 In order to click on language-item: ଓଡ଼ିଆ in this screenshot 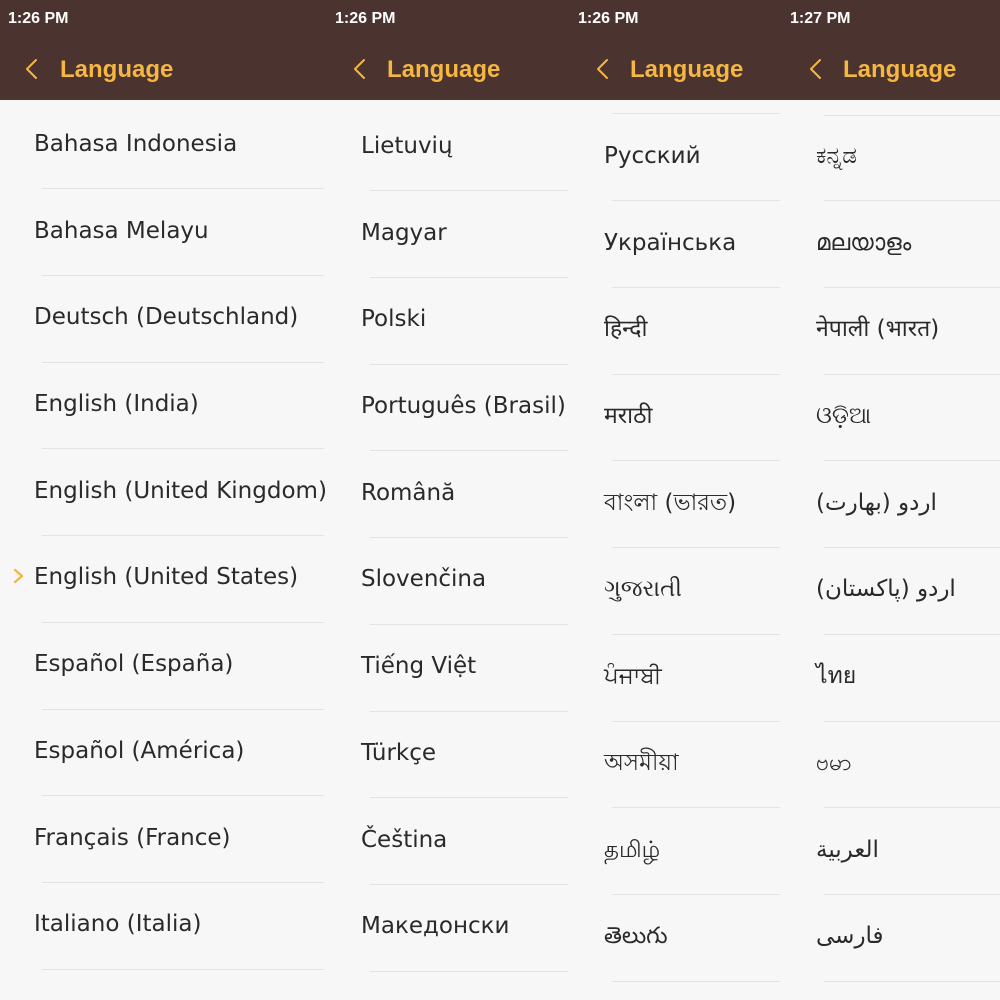, I will do `click(891, 417)`.